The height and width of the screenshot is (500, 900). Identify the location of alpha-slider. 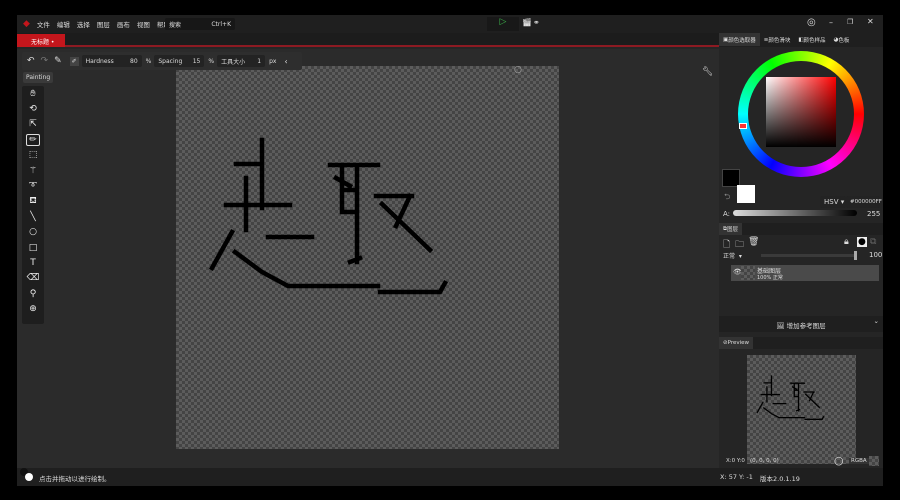
(795, 213).